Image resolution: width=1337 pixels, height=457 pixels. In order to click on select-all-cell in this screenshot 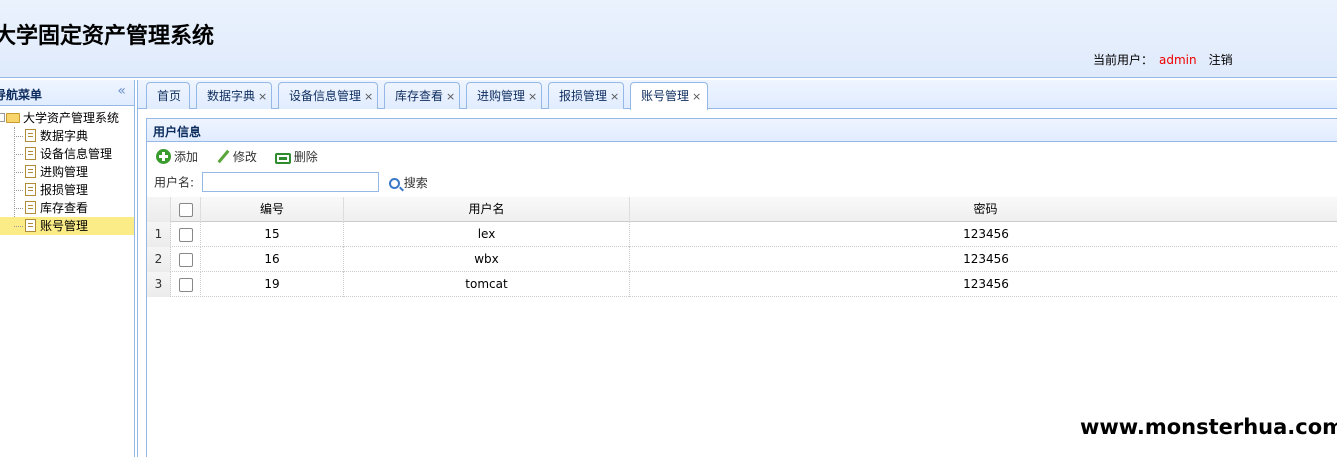, I will do `click(186, 209)`.